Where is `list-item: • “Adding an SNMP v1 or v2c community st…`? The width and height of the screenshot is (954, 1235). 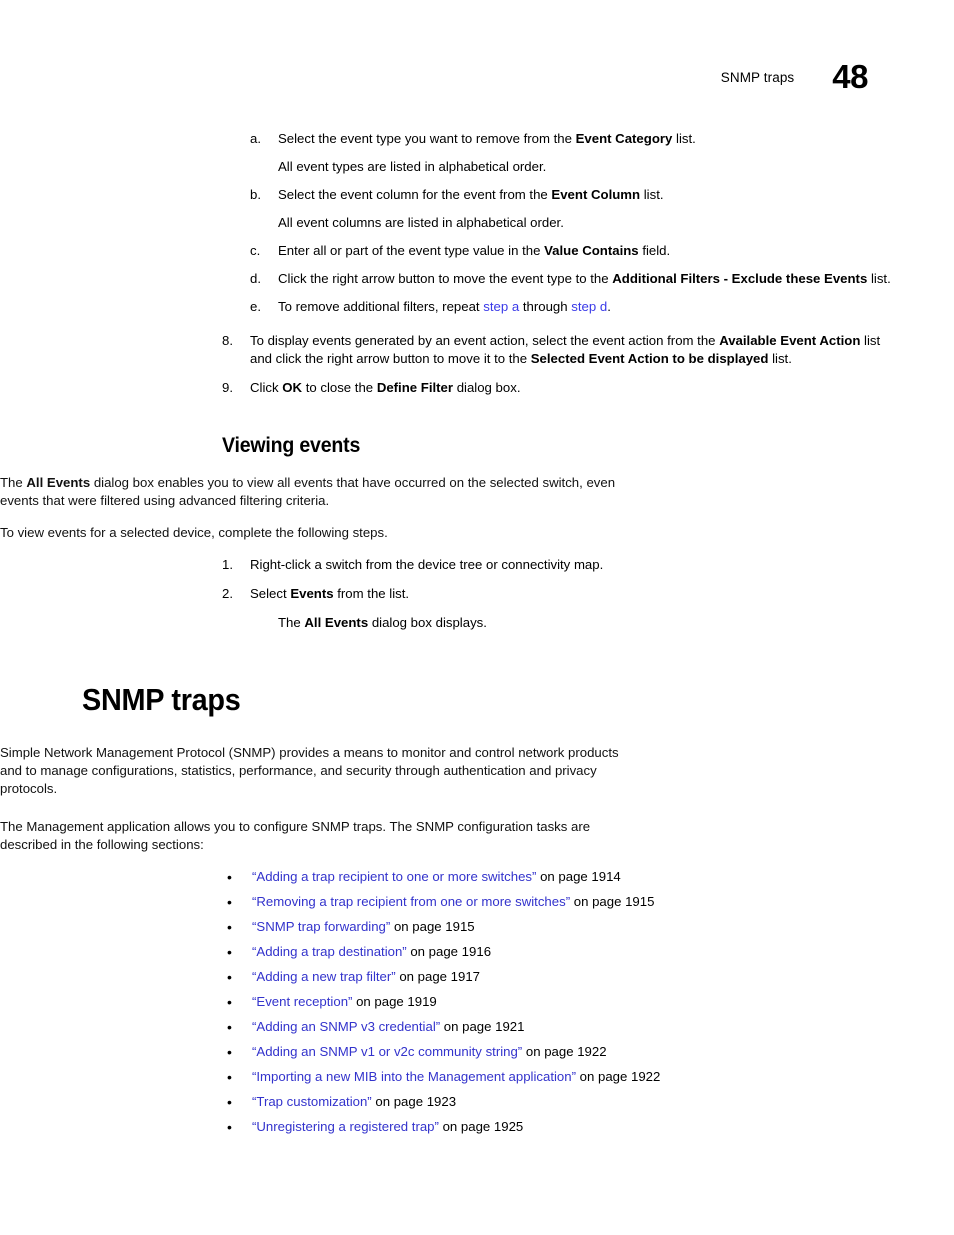
list-item: • “Adding an SNMP v1 or v2c community st… is located at coordinates (559, 1052).